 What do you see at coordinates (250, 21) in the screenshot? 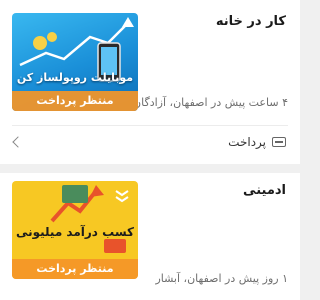
I see `listing-title: کار در خانه` at bounding box center [250, 21].